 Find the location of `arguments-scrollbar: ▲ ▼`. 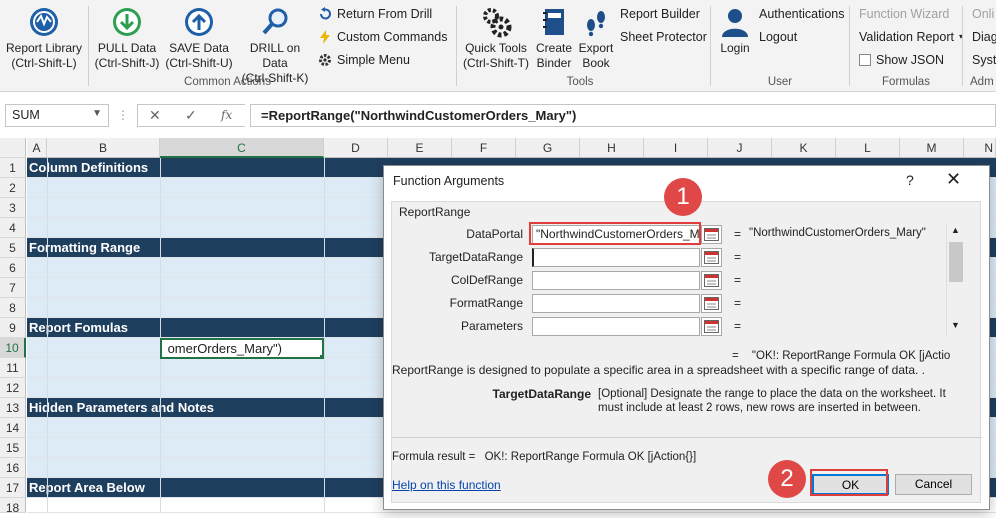

arguments-scrollbar: ▲ ▼ is located at coordinates (955, 280).